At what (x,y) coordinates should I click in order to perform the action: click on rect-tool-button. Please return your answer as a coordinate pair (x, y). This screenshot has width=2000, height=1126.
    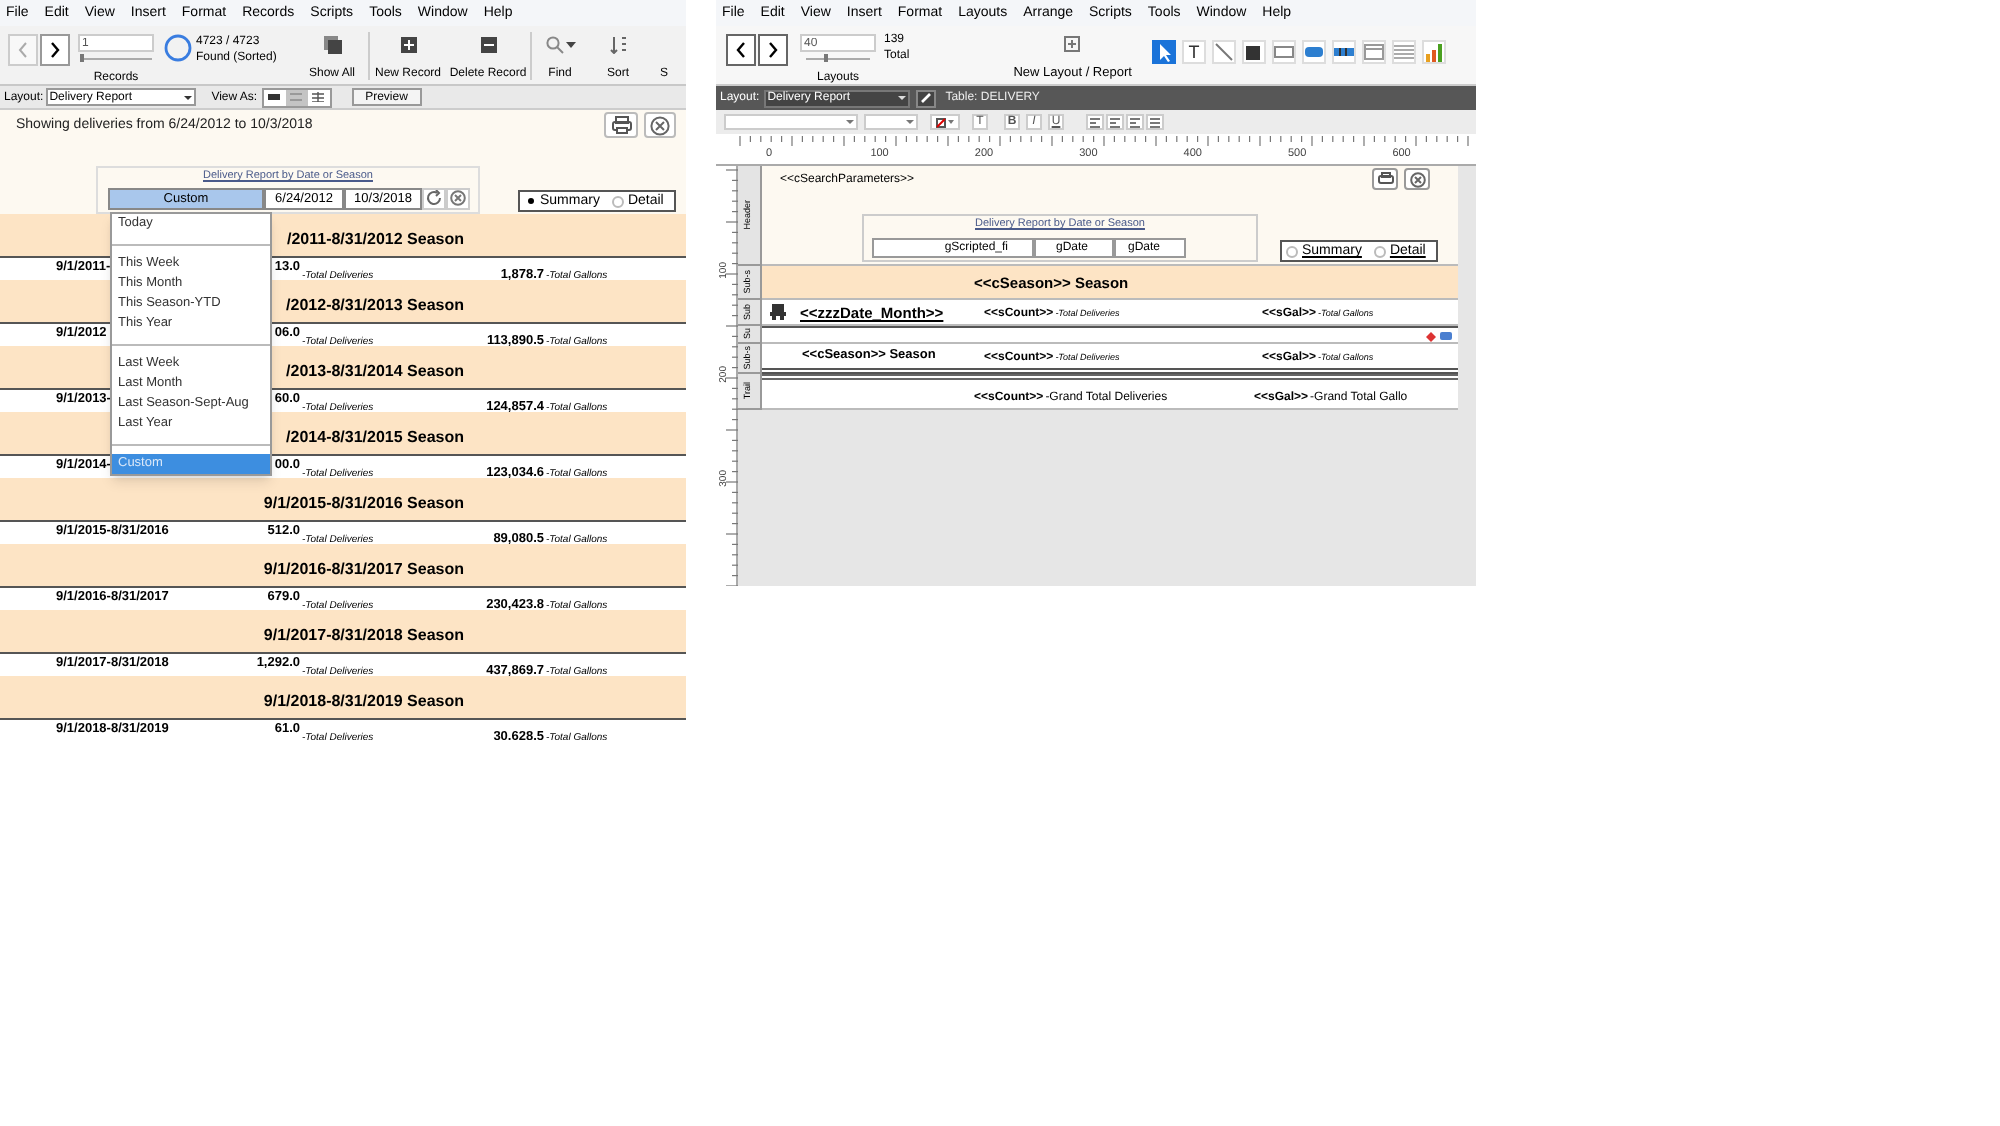
    Looking at the image, I should click on (1253, 52).